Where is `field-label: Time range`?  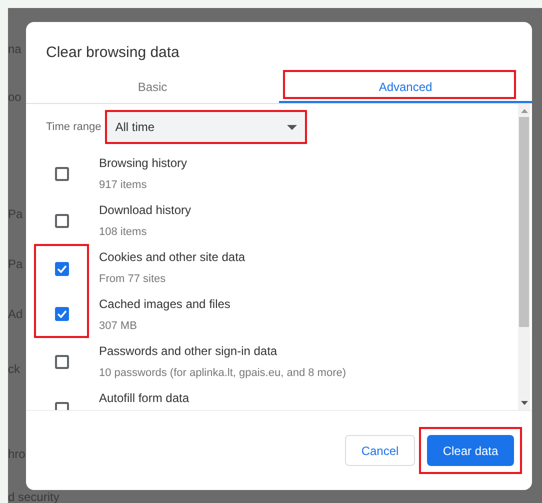 field-label: Time range is located at coordinates (74, 127).